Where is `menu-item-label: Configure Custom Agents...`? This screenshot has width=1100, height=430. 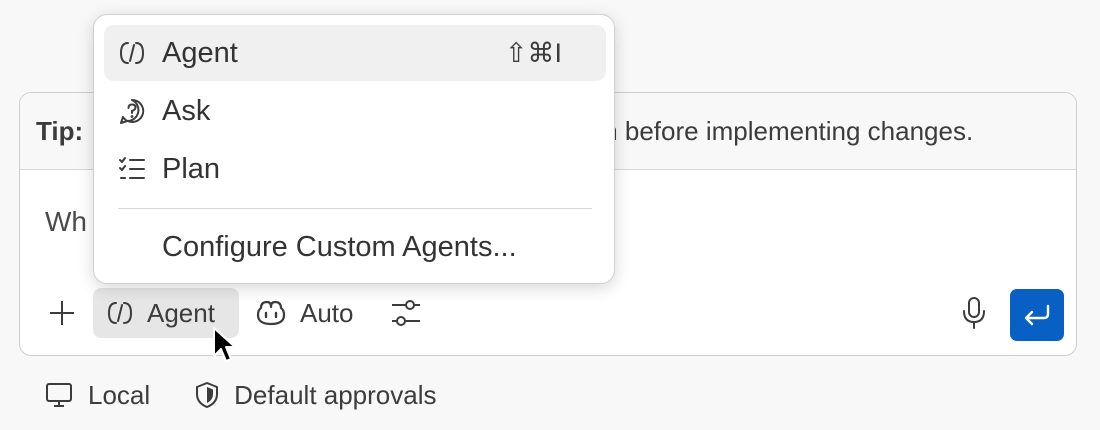 menu-item-label: Configure Custom Agents... is located at coordinates (339, 246).